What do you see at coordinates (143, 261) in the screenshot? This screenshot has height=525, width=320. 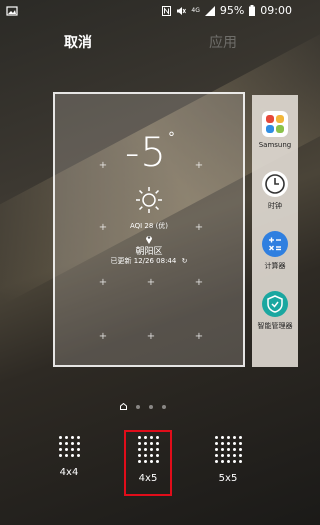 I see `weather-updated-text: 已更新 12/26 08:44` at bounding box center [143, 261].